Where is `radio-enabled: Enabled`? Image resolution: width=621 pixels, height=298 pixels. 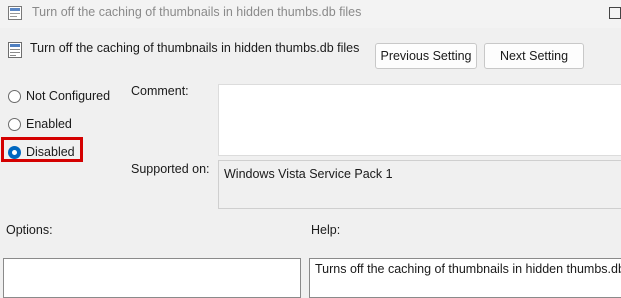 radio-enabled: Enabled is located at coordinates (40, 124).